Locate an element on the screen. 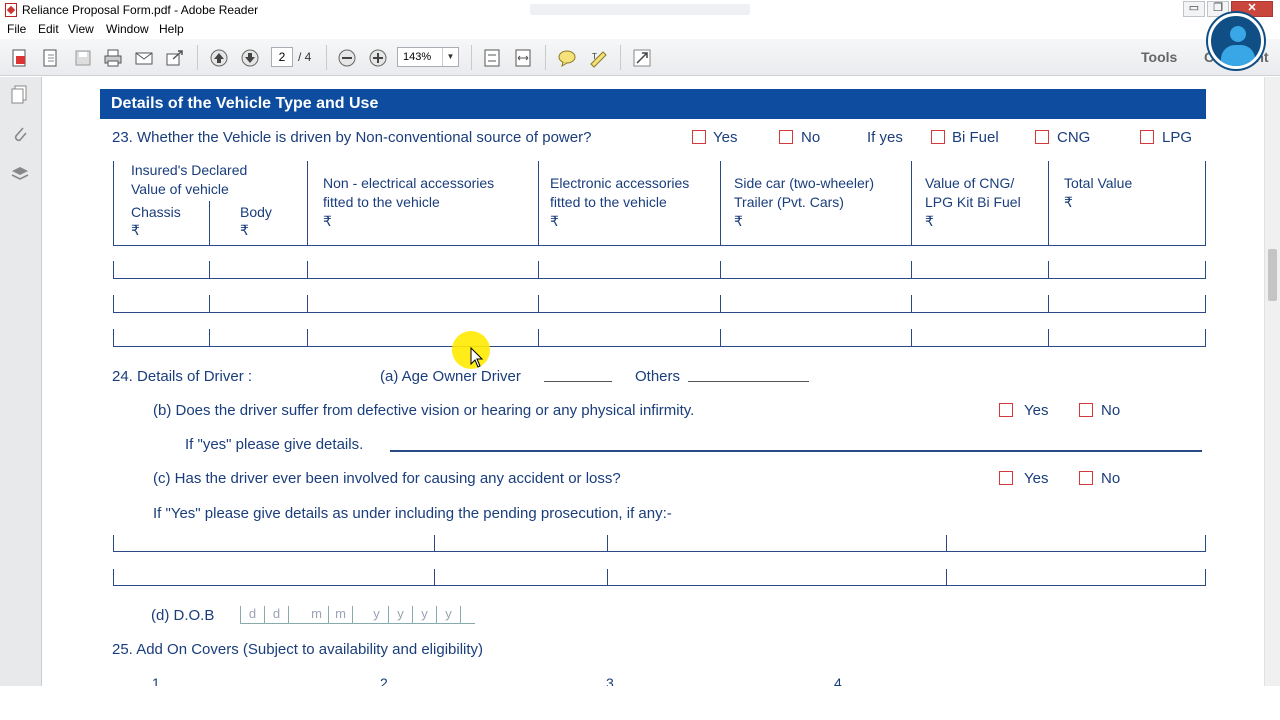  lpg-checkbox is located at coordinates (1147, 137).